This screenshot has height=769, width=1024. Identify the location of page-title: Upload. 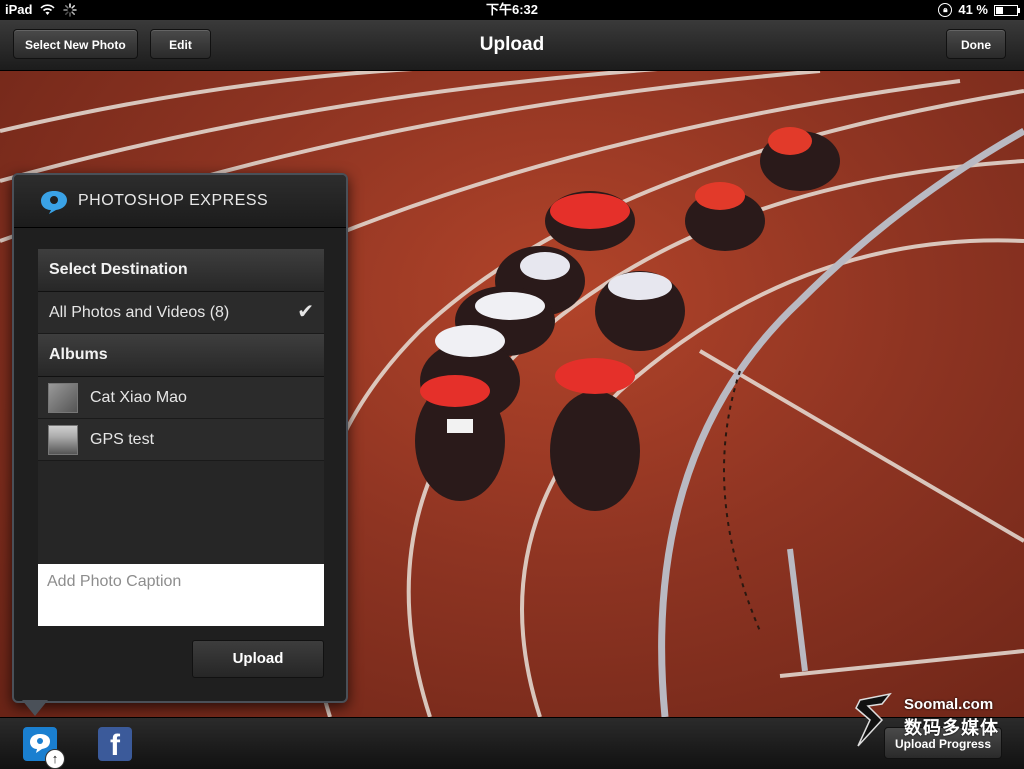
(512, 44).